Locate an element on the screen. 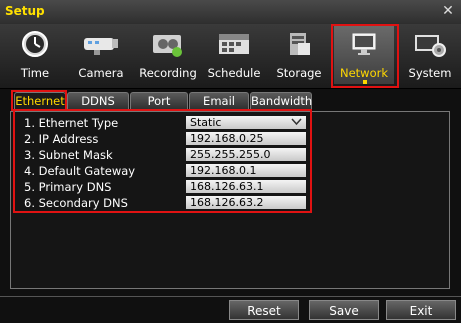 The image size is (461, 323). tab-ethernet: Ethernet is located at coordinates (40, 101).